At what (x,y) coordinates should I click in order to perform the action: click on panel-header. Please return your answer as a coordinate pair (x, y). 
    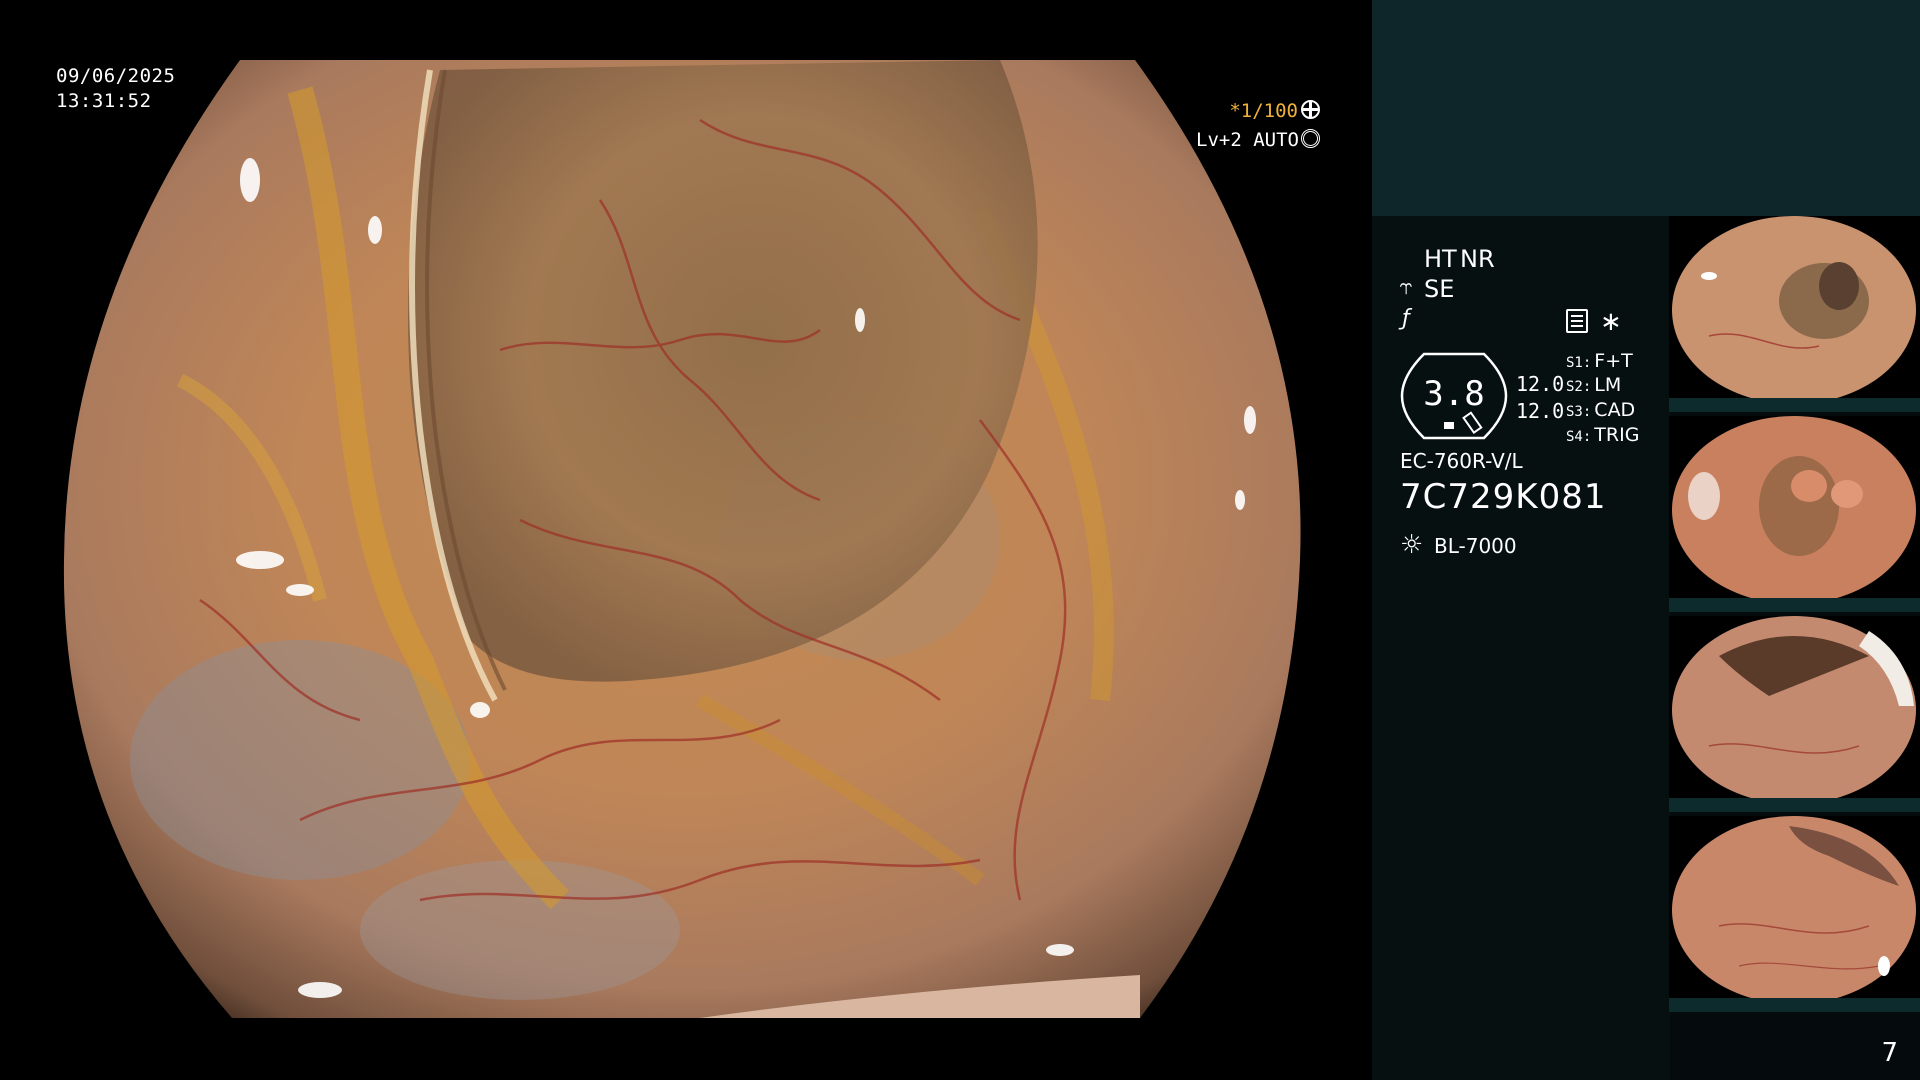
    Looking at the image, I should click on (1646, 108).